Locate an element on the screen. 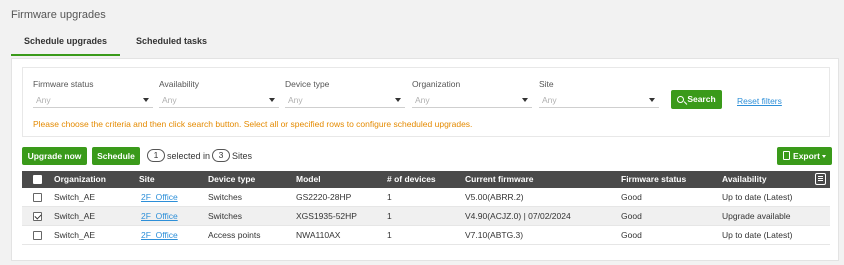 This screenshot has width=844, height=265. selection-summary: 1 selected in 3 Sites is located at coordinates (198, 155).